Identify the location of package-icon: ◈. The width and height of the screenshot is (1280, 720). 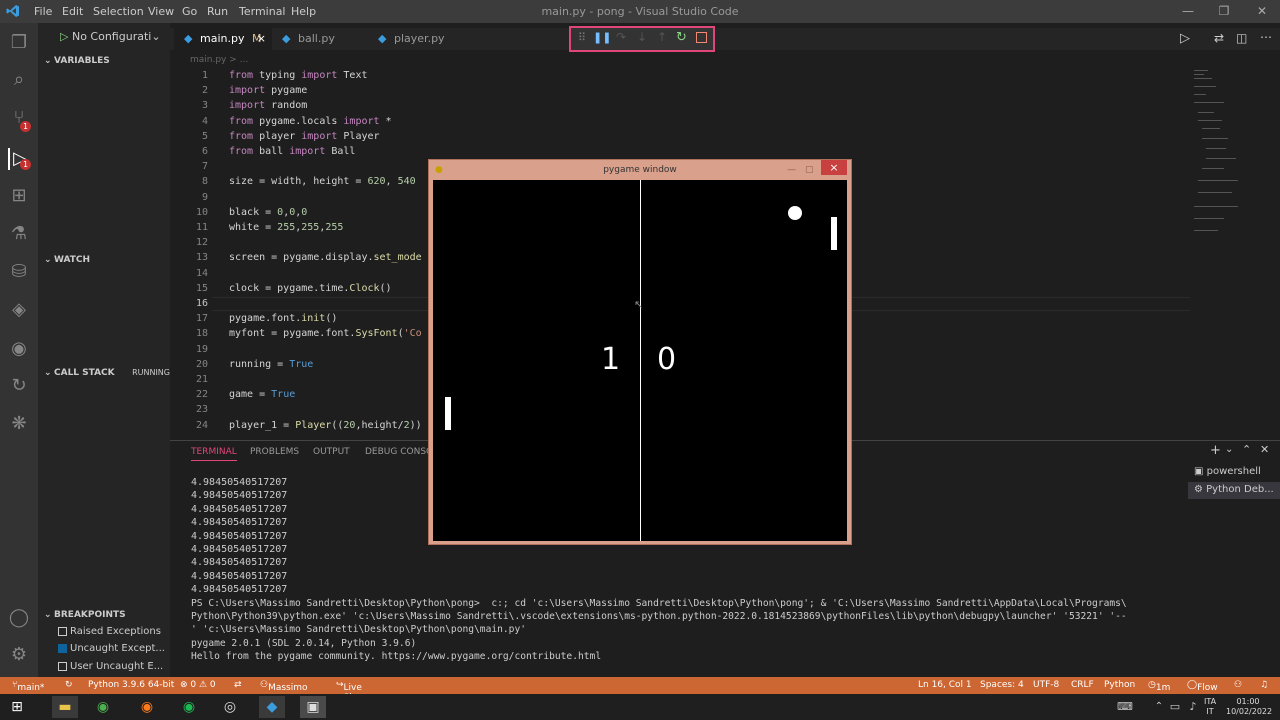
(19, 310).